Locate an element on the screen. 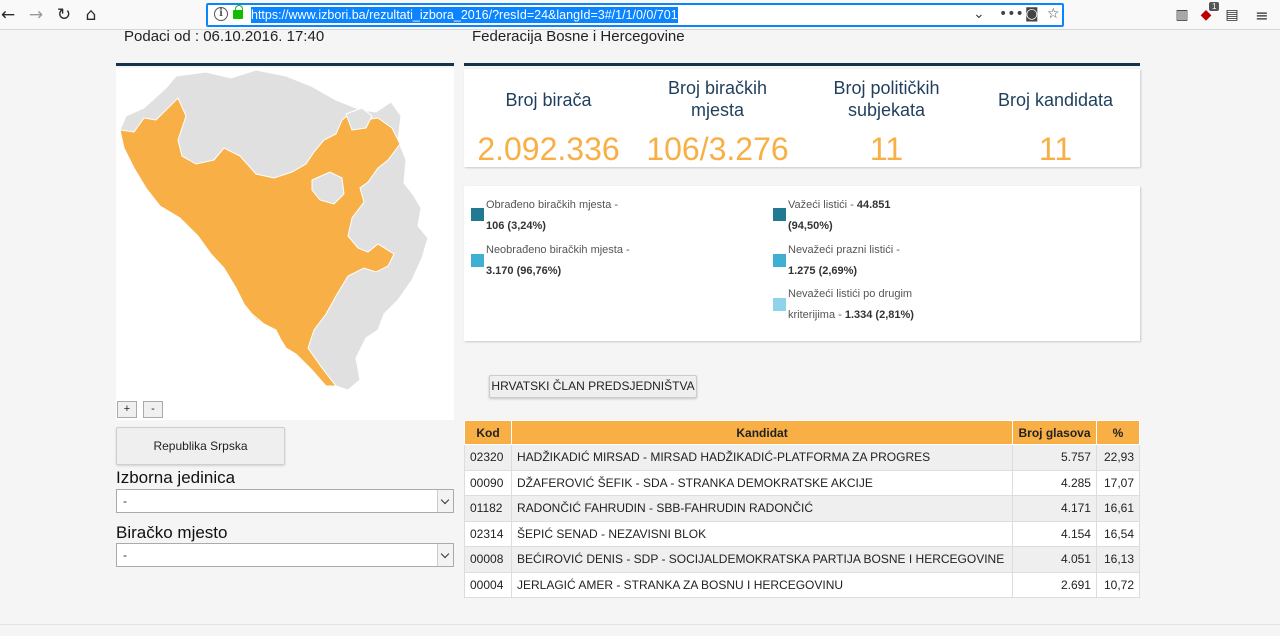  legend-invalid-empty: Nevažeći prazni listići - 1.275 (2,69%) is located at coordinates (844, 260).